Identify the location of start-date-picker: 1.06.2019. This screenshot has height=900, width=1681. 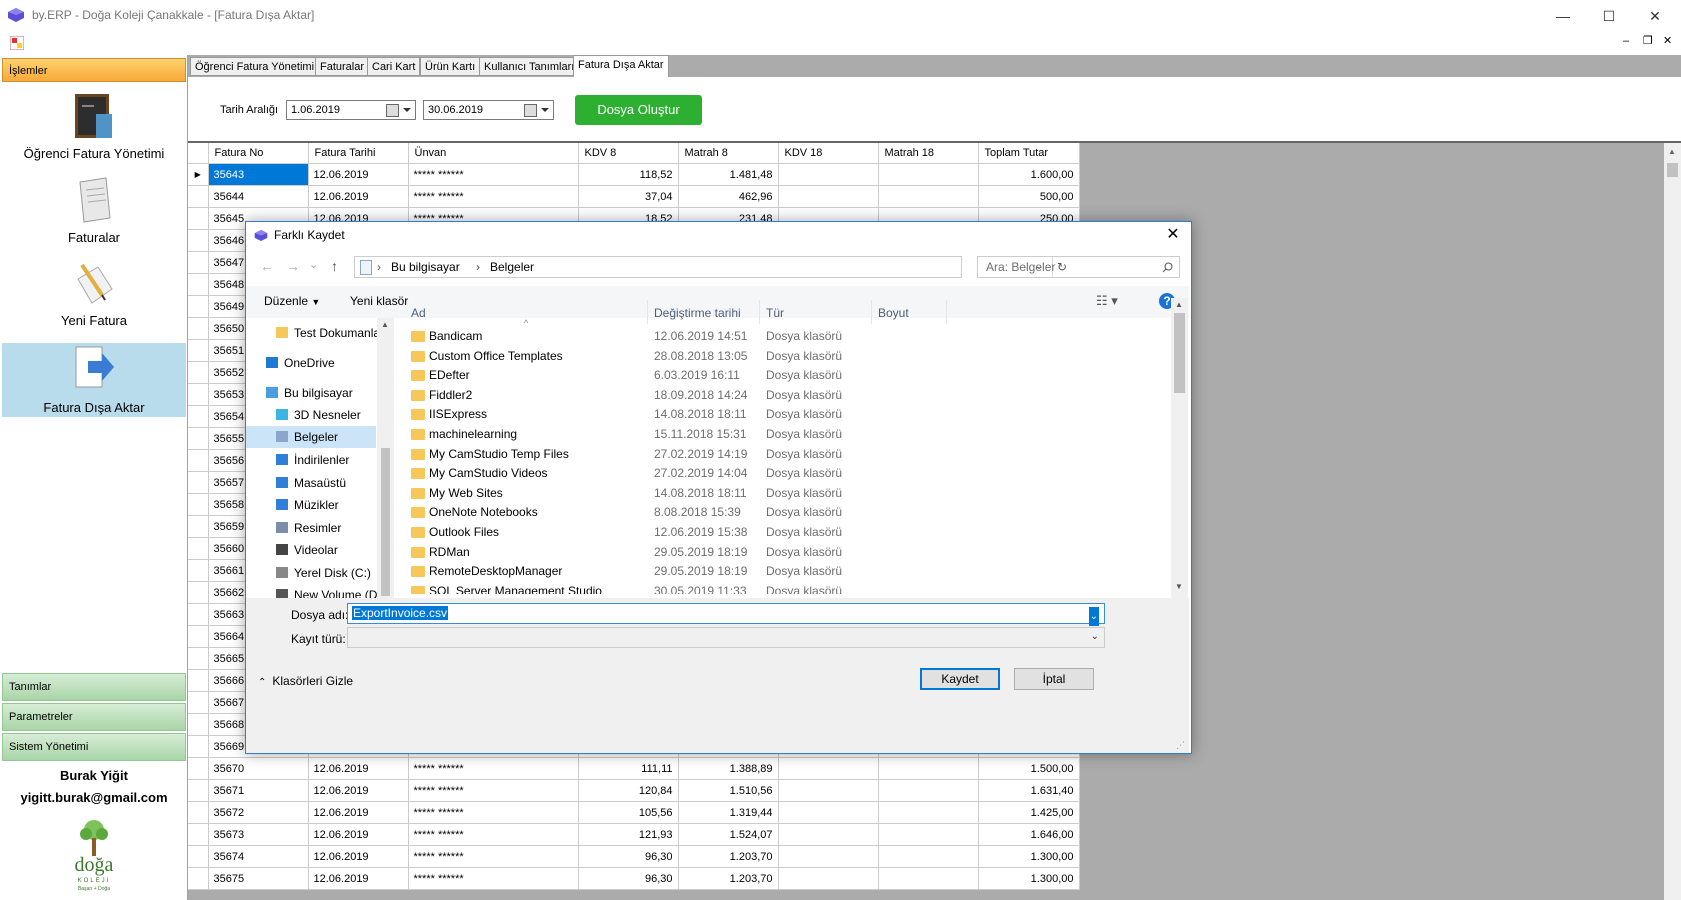
(351, 110).